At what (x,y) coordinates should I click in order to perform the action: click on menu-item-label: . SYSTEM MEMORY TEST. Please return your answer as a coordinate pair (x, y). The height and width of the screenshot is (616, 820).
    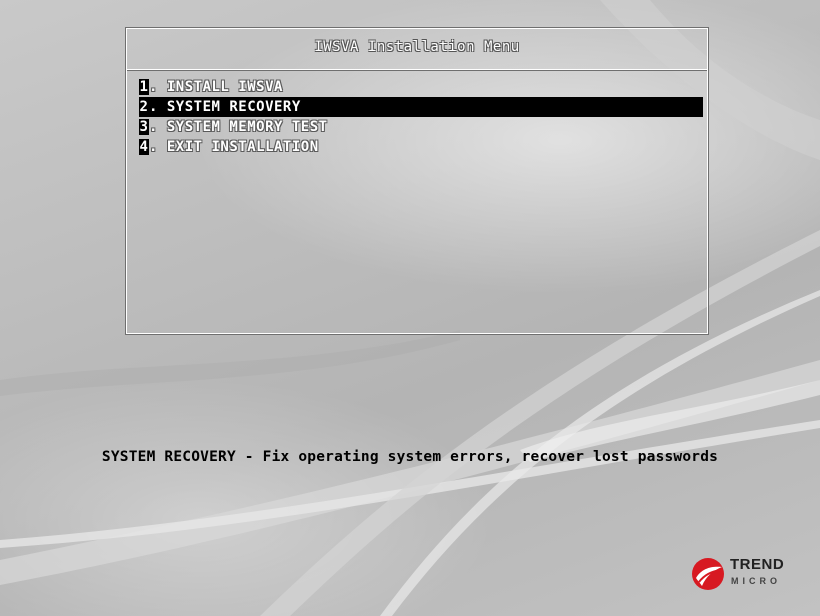
    Looking at the image, I should click on (238, 127).